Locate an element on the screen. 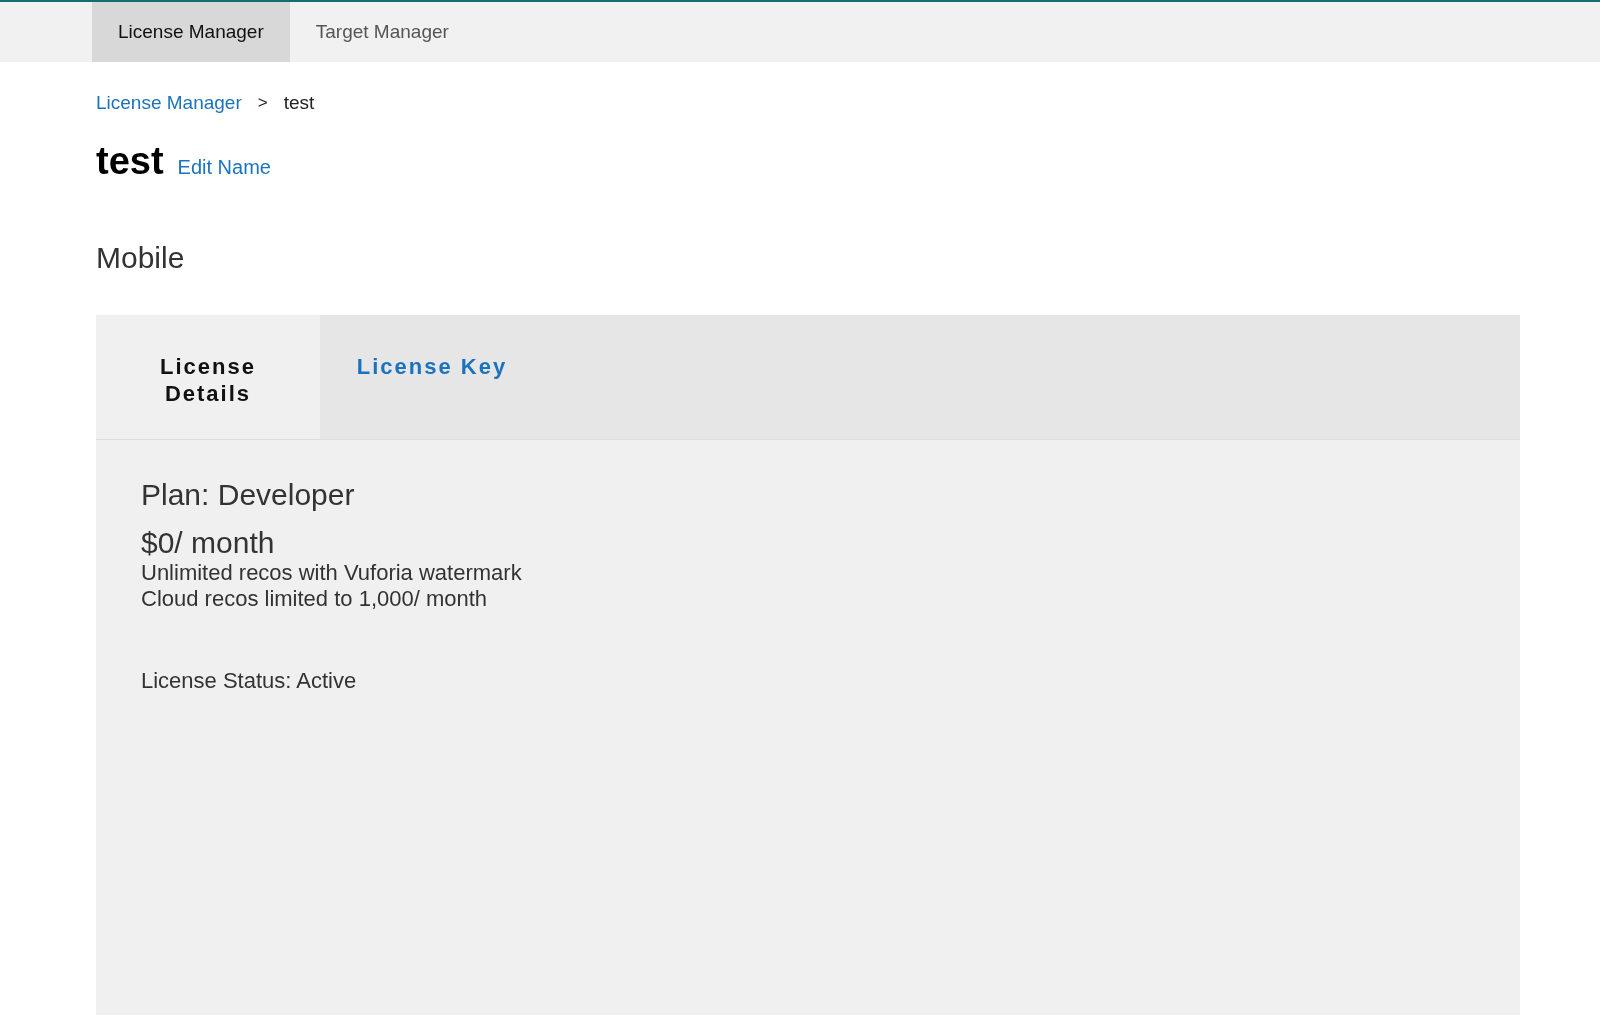 This screenshot has width=1600, height=1034. nav-tab: License Manager is located at coordinates (191, 32).